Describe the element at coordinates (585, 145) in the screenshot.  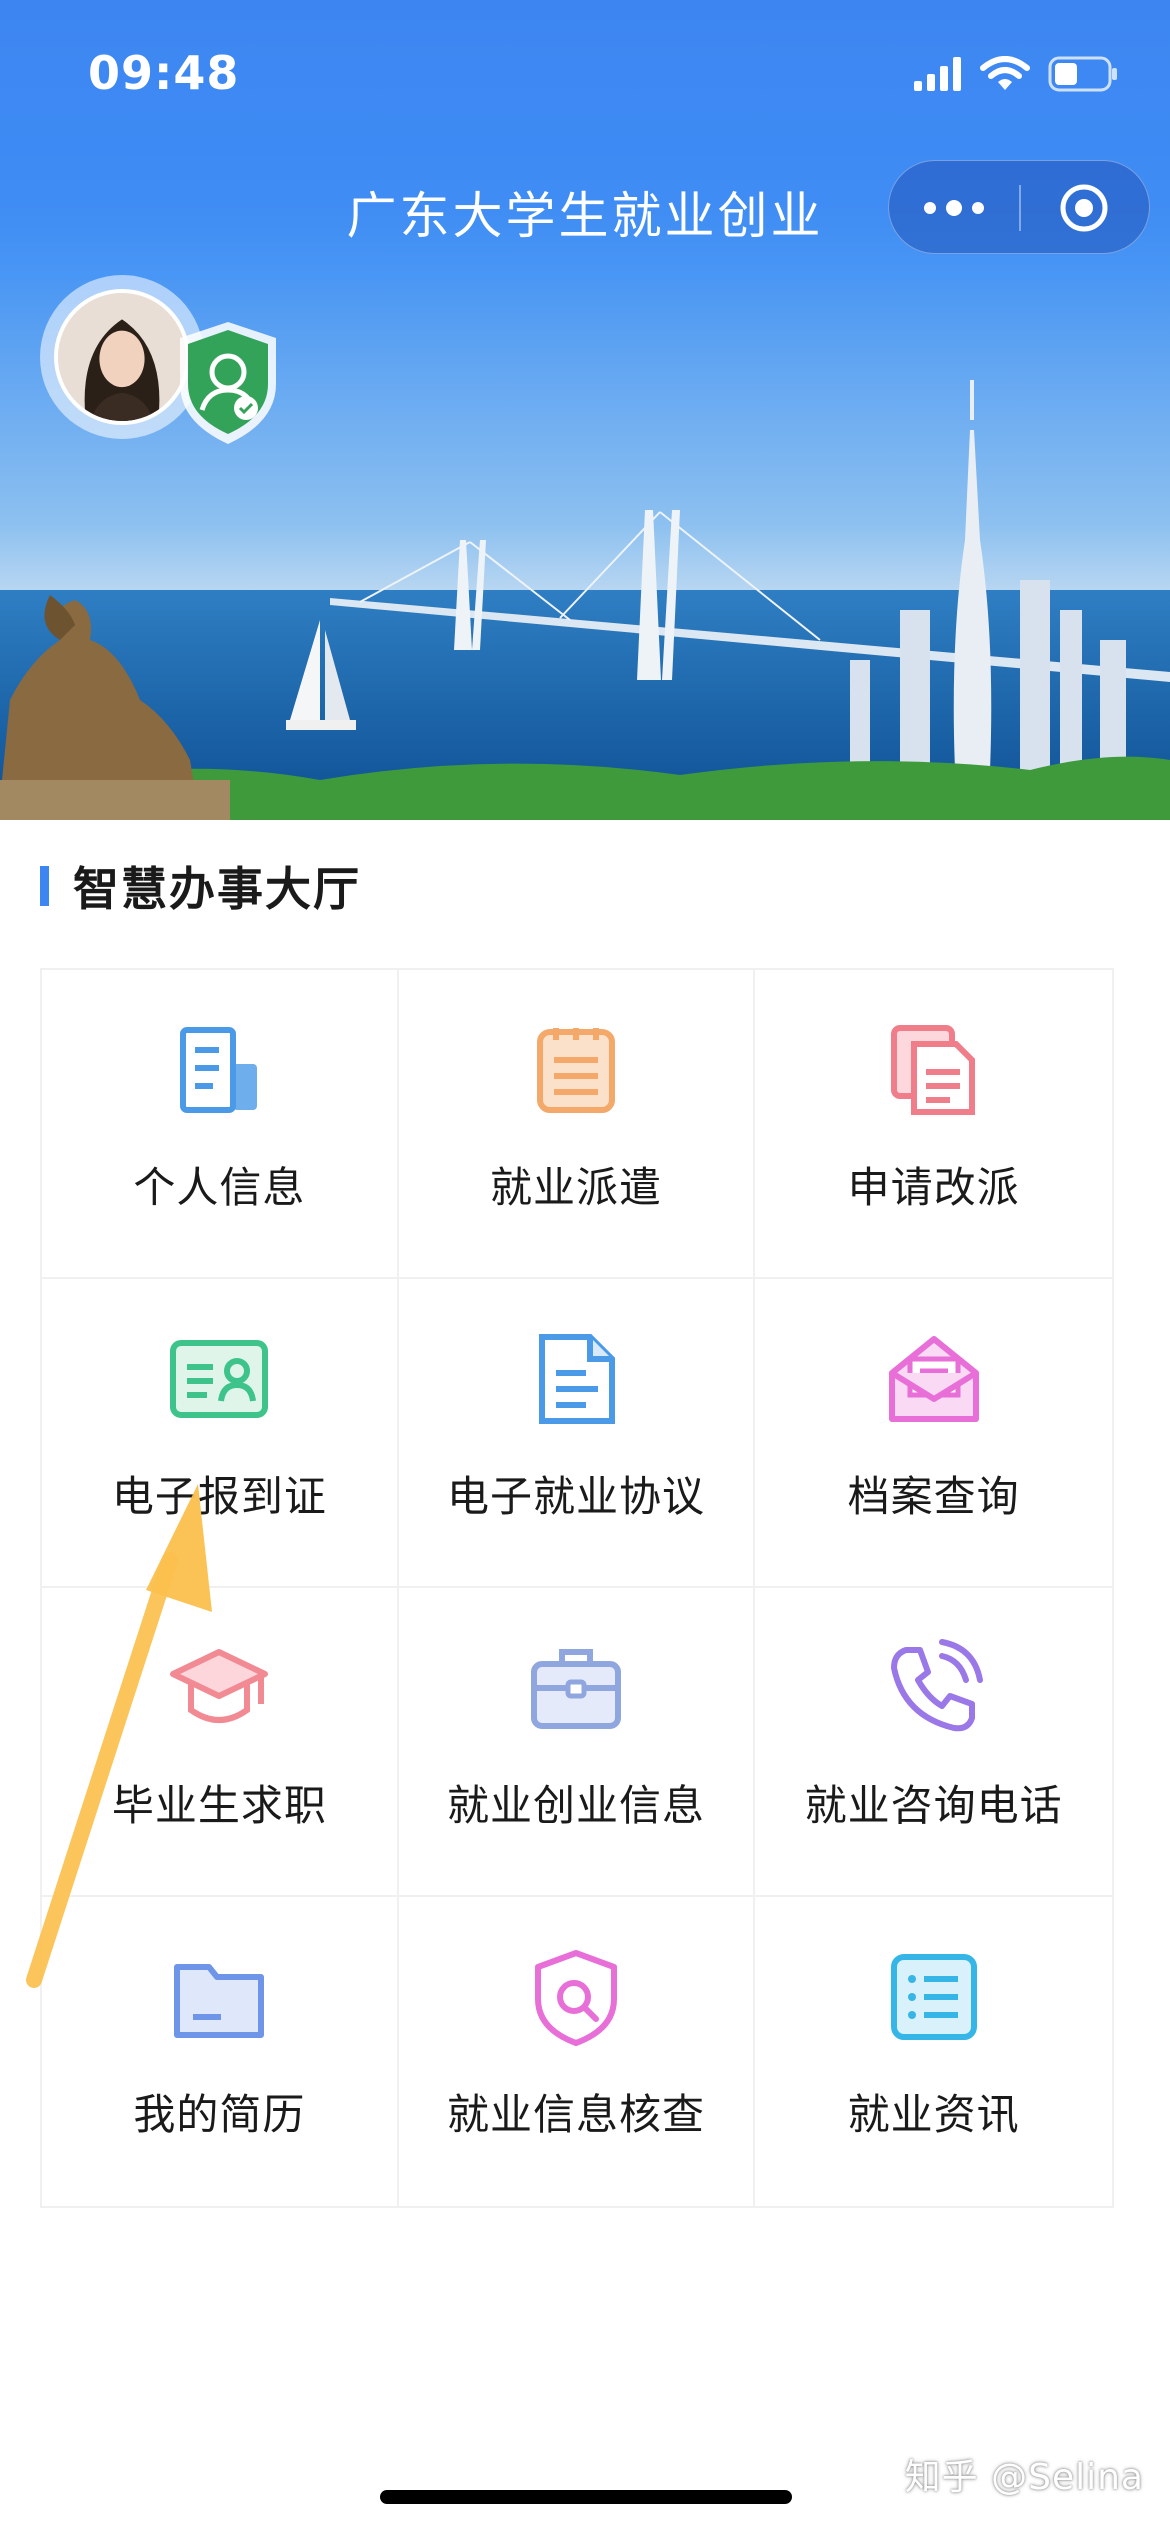
I see `app-header: 09:48 广东大学生就业创业` at that location.